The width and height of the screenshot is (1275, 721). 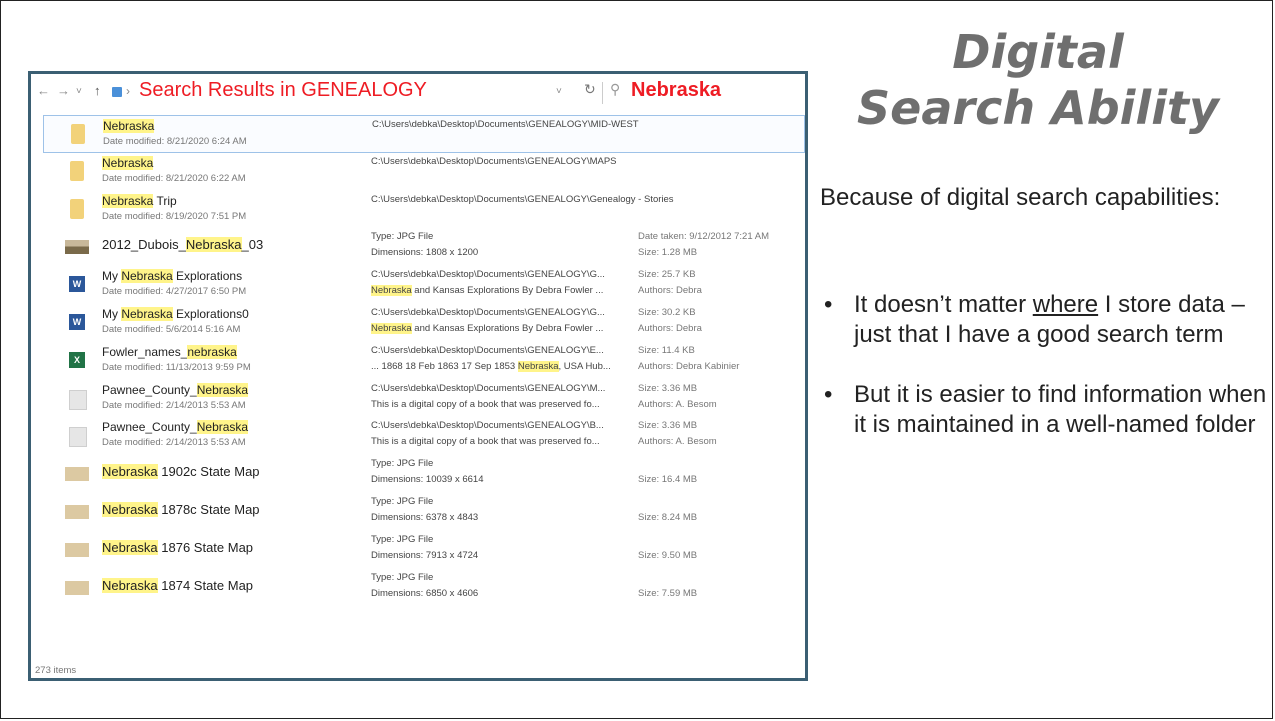 I want to click on file-name: Nebraska 1902c State Map, so click(x=181, y=472).